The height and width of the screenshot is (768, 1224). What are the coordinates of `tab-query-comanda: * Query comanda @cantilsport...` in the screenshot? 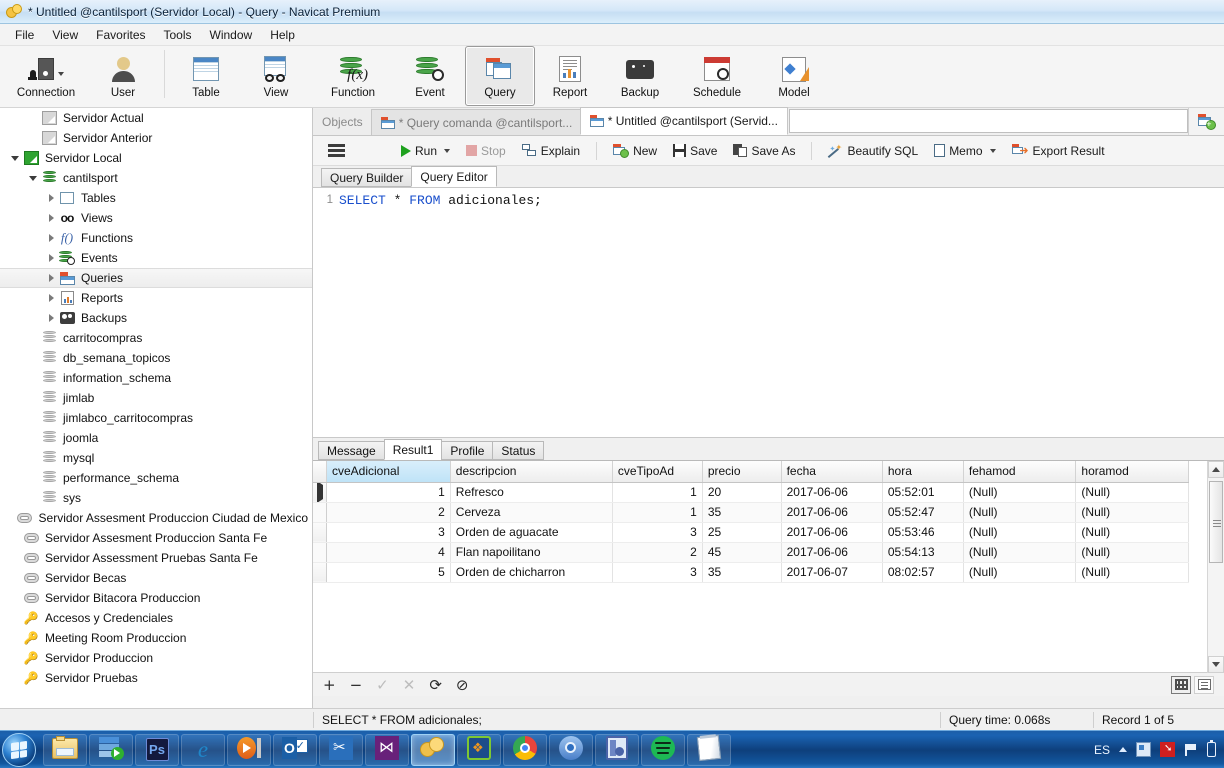 It's located at (475, 122).